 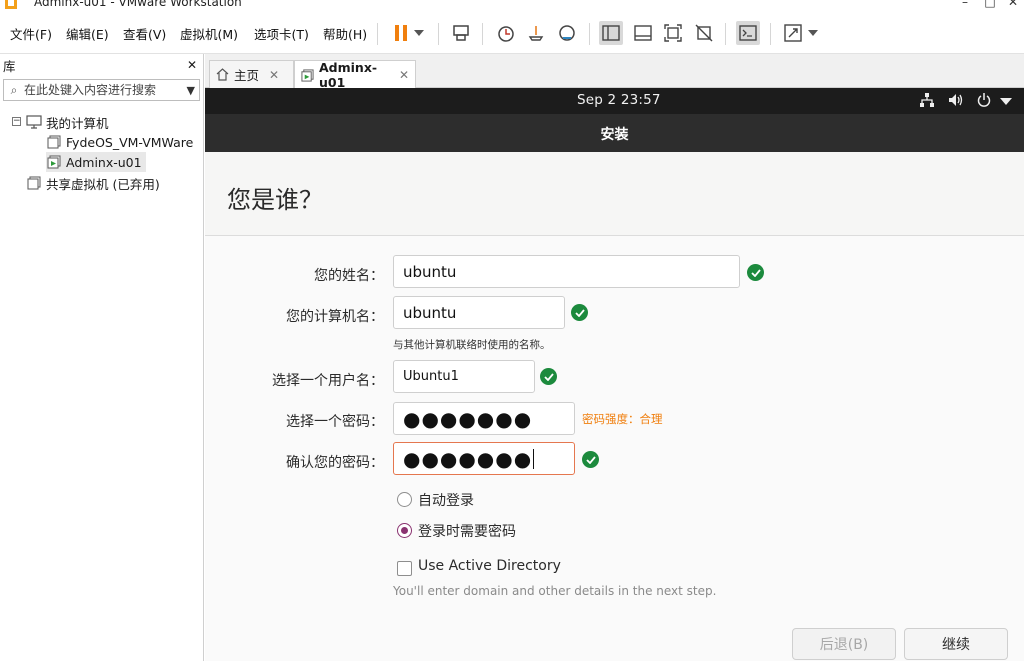 What do you see at coordinates (11, 5) in the screenshot?
I see `vmware-logo-icon` at bounding box center [11, 5].